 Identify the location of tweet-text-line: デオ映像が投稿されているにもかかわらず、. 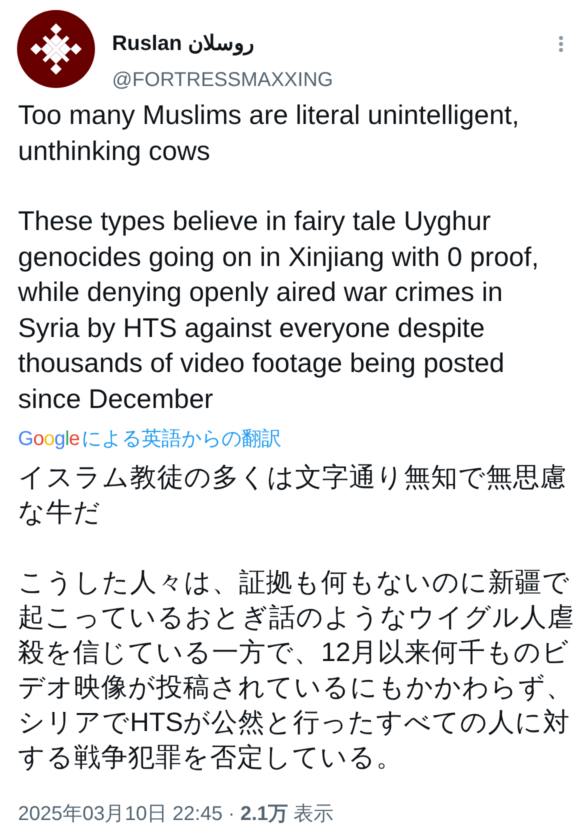
(295, 687).